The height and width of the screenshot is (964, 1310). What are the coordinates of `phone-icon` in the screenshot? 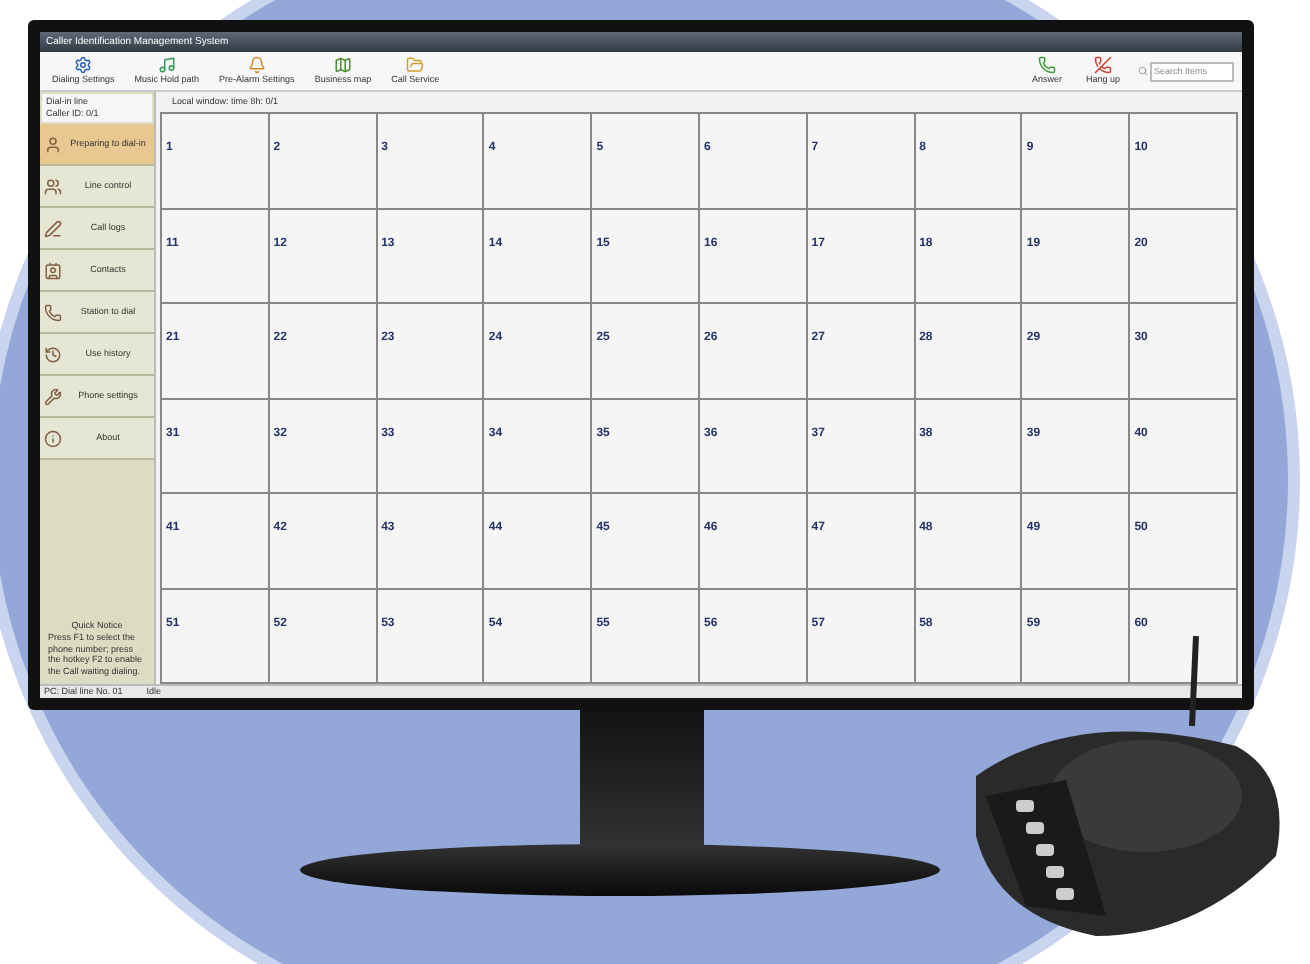 It's located at (1046, 65).